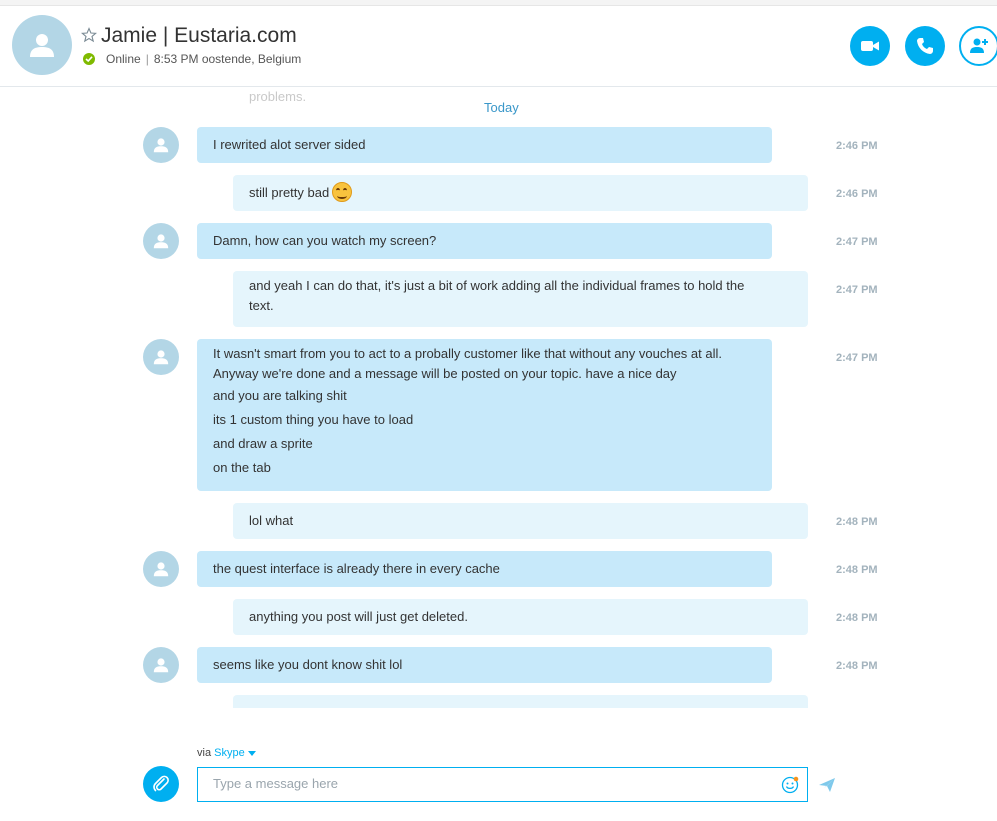 The height and width of the screenshot is (821, 997). What do you see at coordinates (263, 443) in the screenshot?
I see `message-text-line: and draw a sprite` at bounding box center [263, 443].